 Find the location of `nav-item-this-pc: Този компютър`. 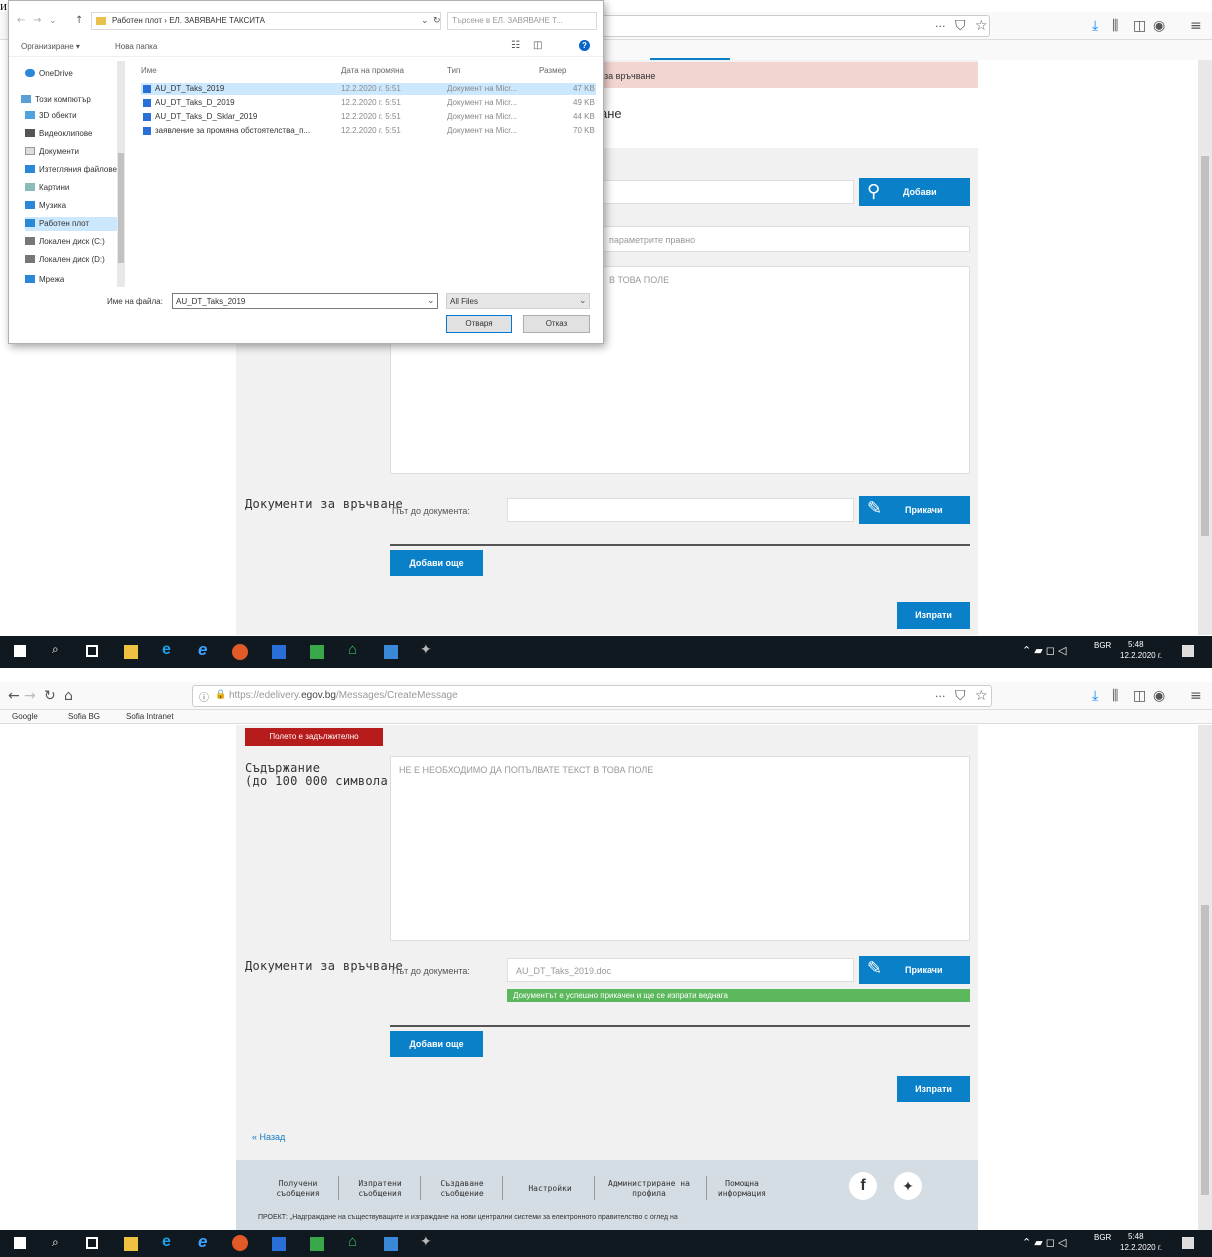

nav-item-this-pc: Този компютър is located at coordinates (56, 100).